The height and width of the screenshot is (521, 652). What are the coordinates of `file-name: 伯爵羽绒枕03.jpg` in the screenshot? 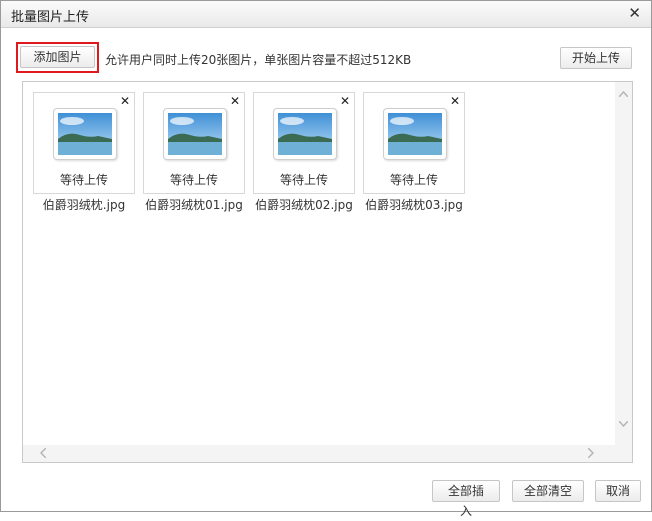 It's located at (414, 205).